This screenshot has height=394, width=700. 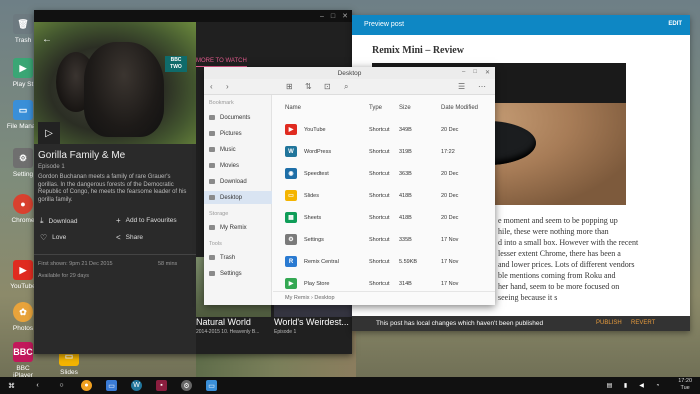 I want to click on more-icon: ⋯, so click(x=482, y=86).